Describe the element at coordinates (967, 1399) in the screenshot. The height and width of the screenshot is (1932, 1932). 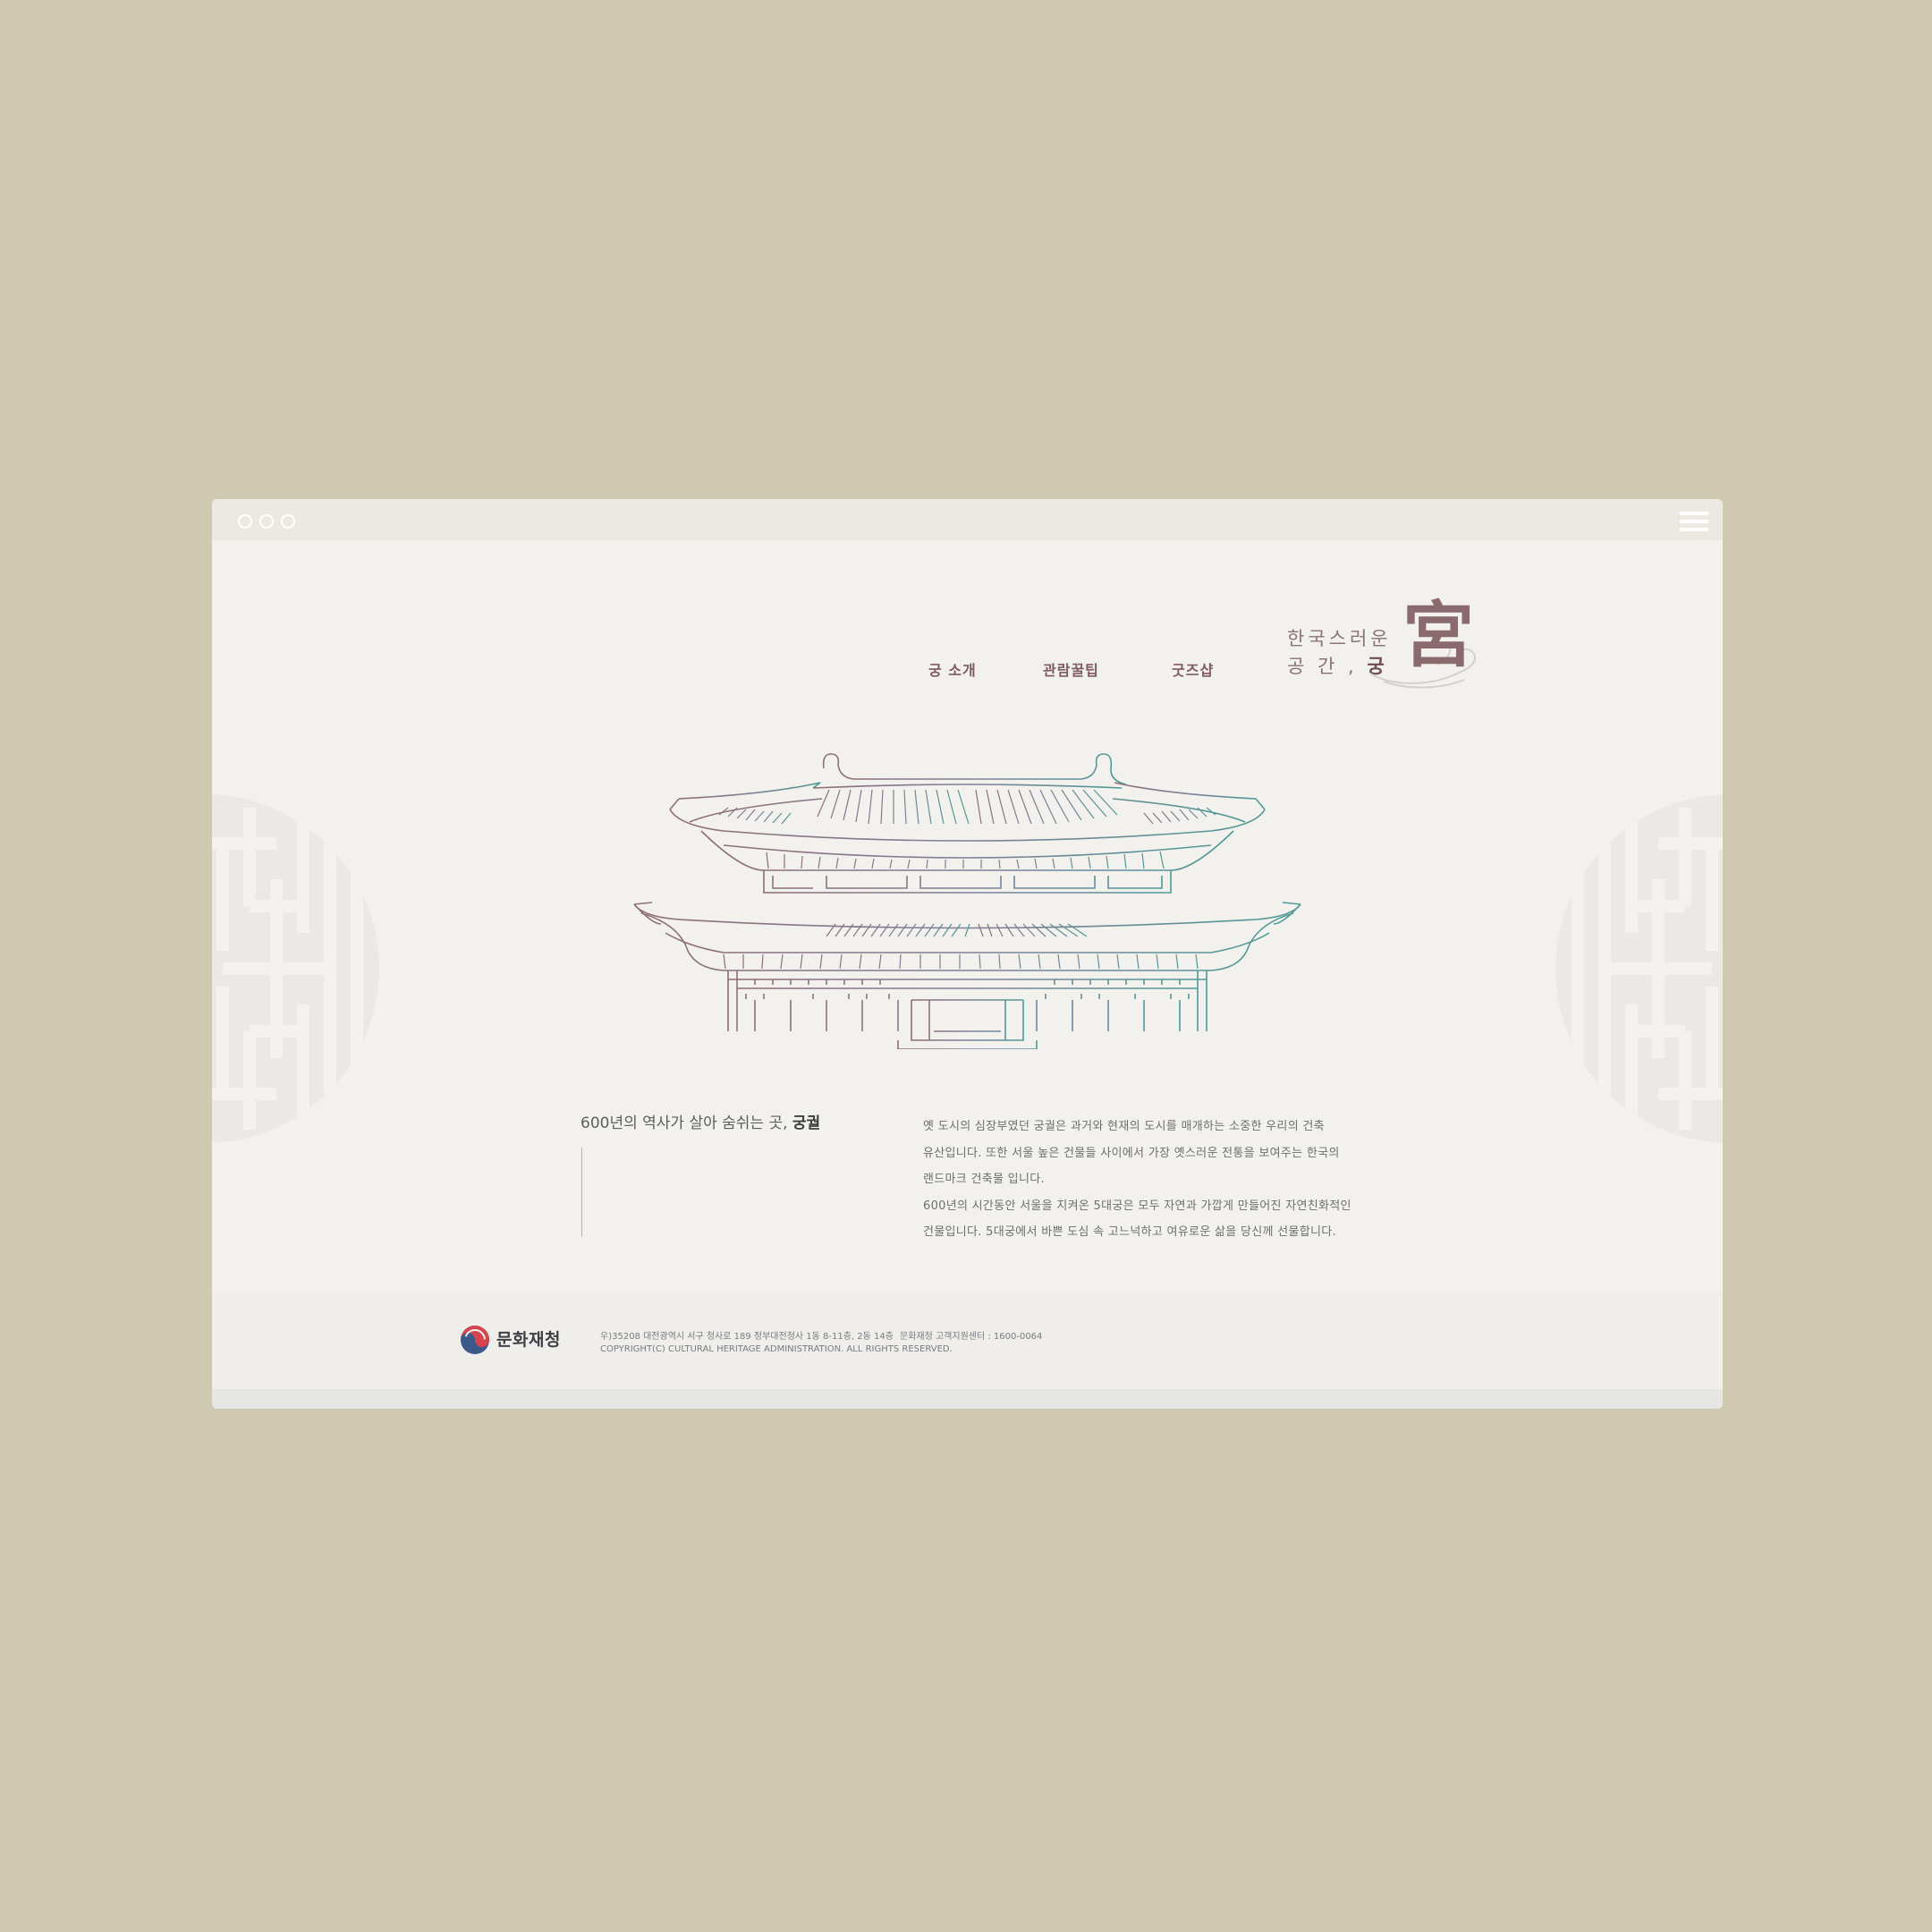
I see `window-bottom-bar` at that location.